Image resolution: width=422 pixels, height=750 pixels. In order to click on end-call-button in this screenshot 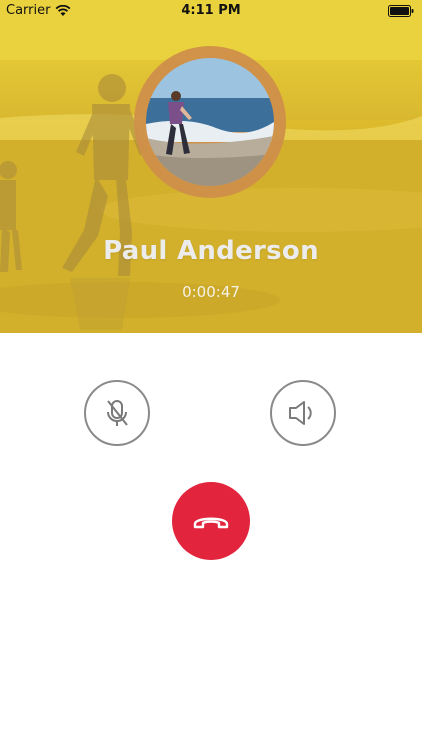, I will do `click(211, 521)`.